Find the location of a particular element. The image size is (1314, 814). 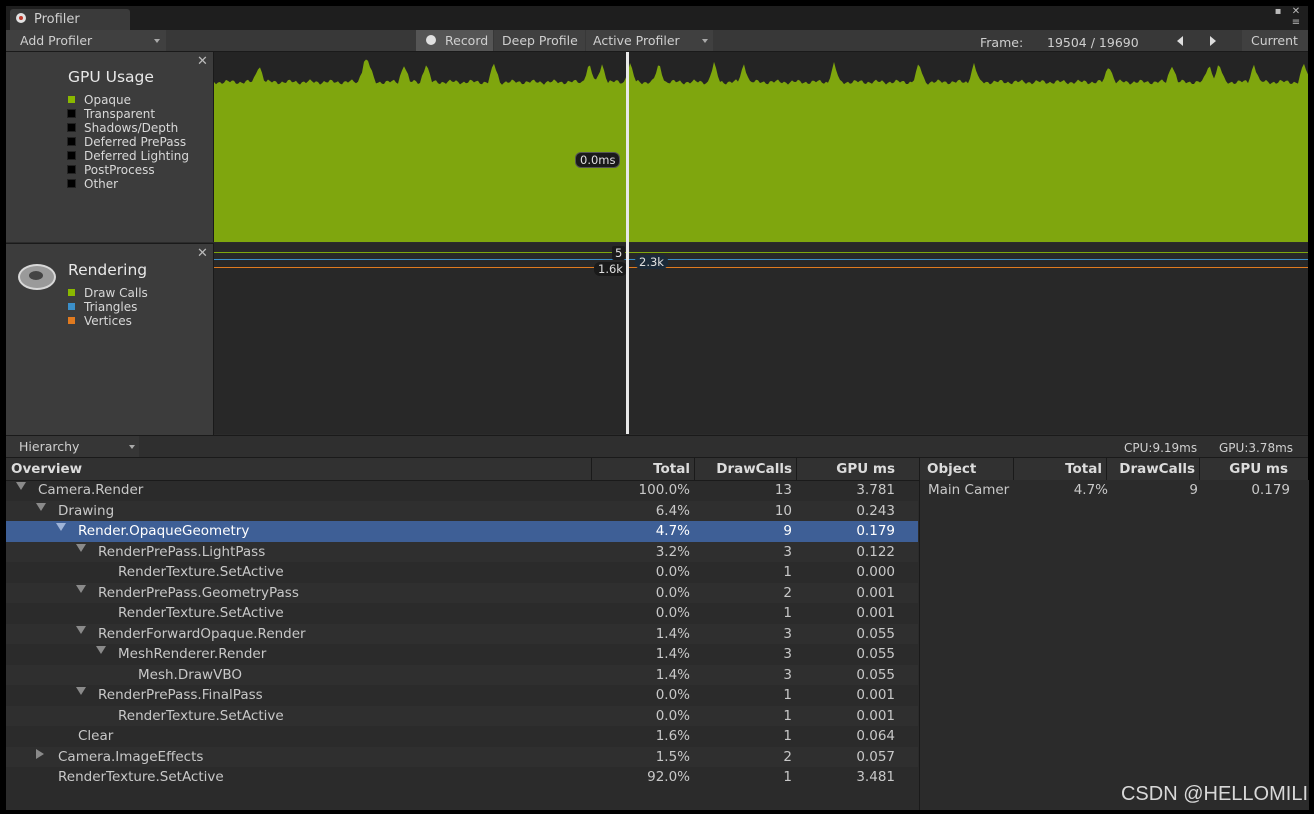

frame-cursor is located at coordinates (627, 243).